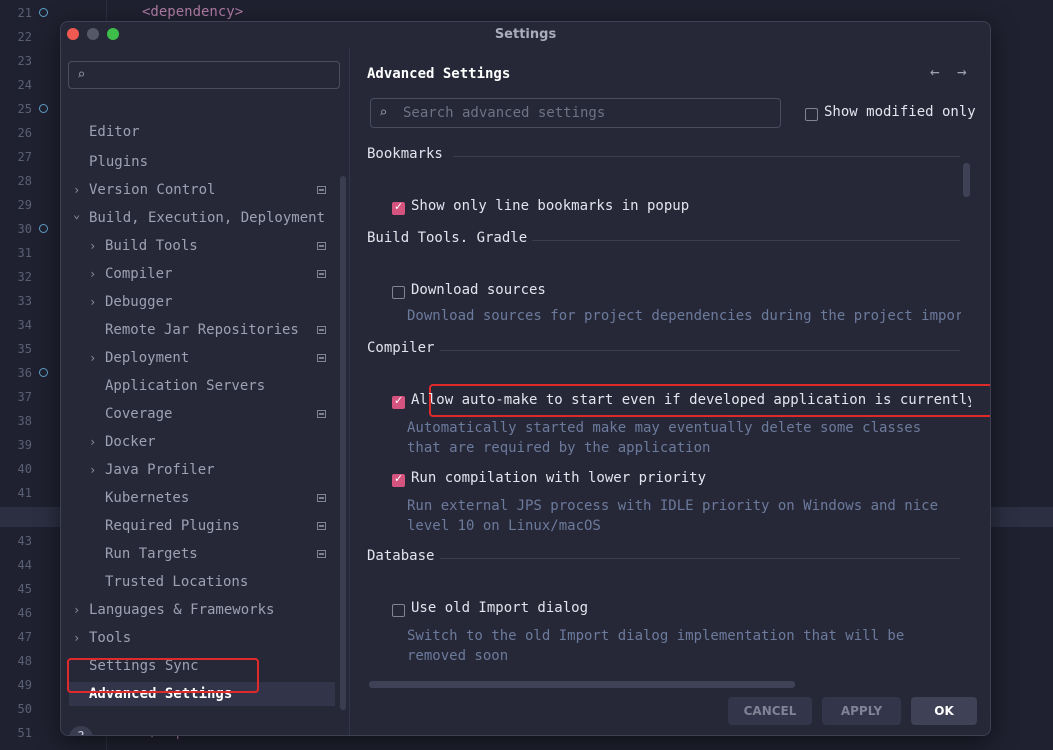 This screenshot has width=1053, height=750. I want to click on sidebar-item-deployment: › Deployment, so click(125, 358).